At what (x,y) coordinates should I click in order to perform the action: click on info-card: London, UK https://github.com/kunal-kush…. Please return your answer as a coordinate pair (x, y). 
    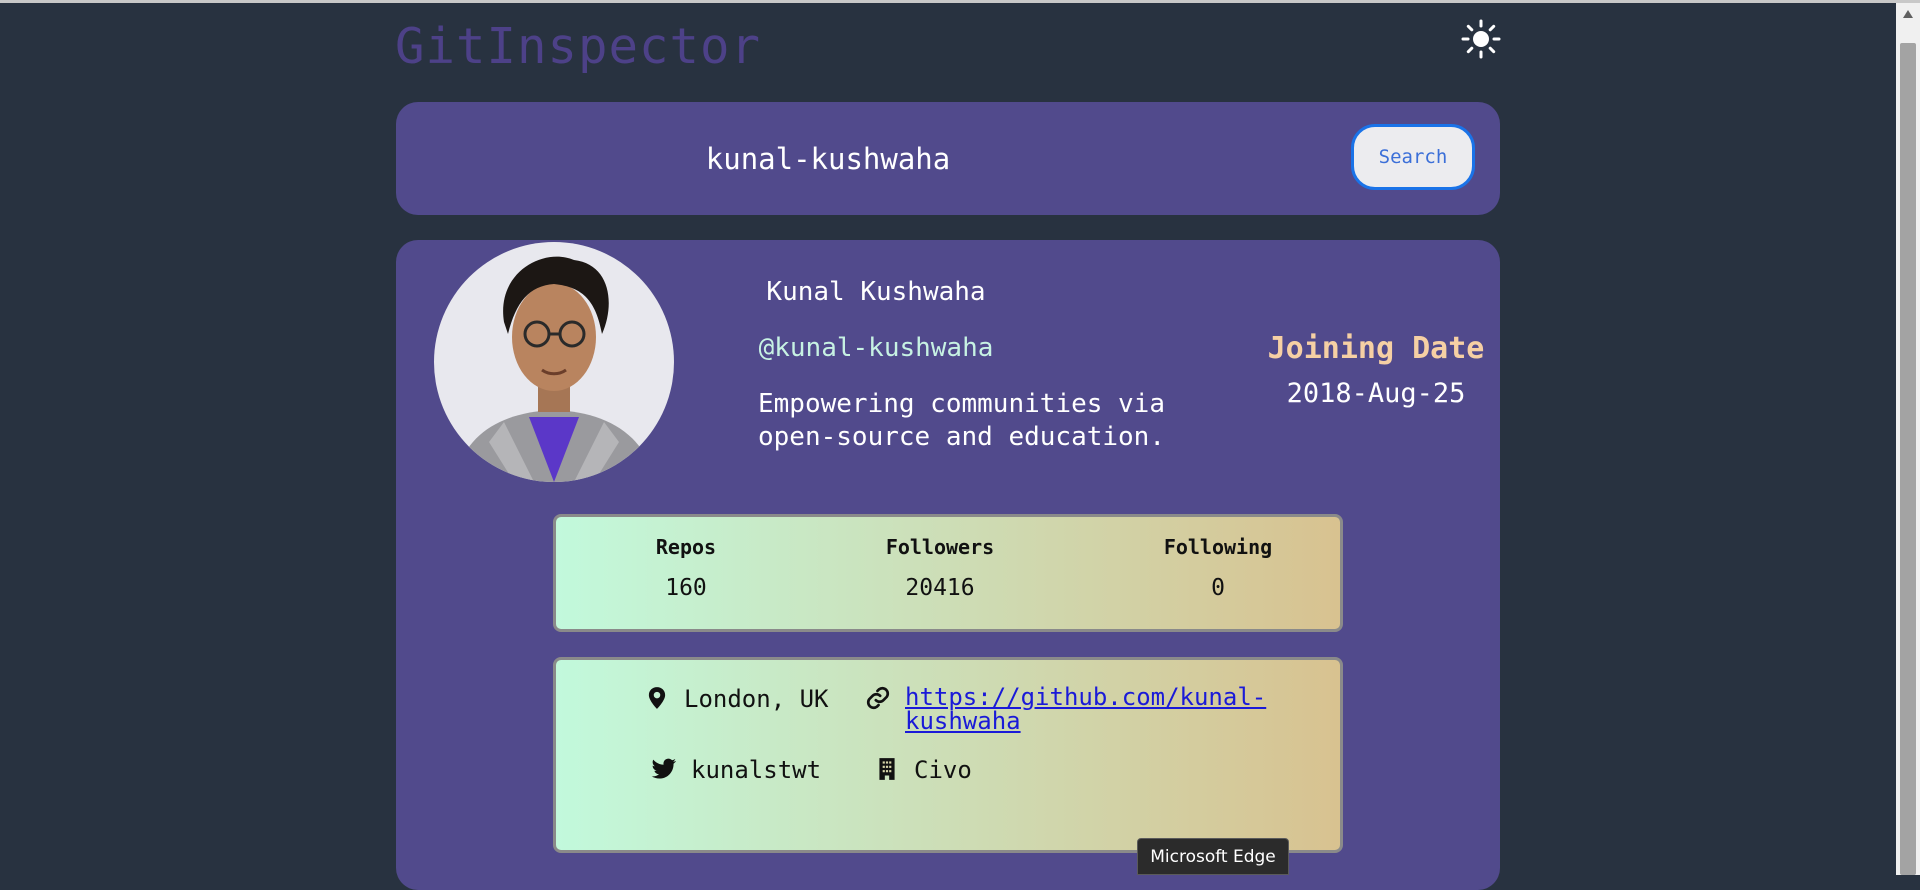
    Looking at the image, I should click on (948, 755).